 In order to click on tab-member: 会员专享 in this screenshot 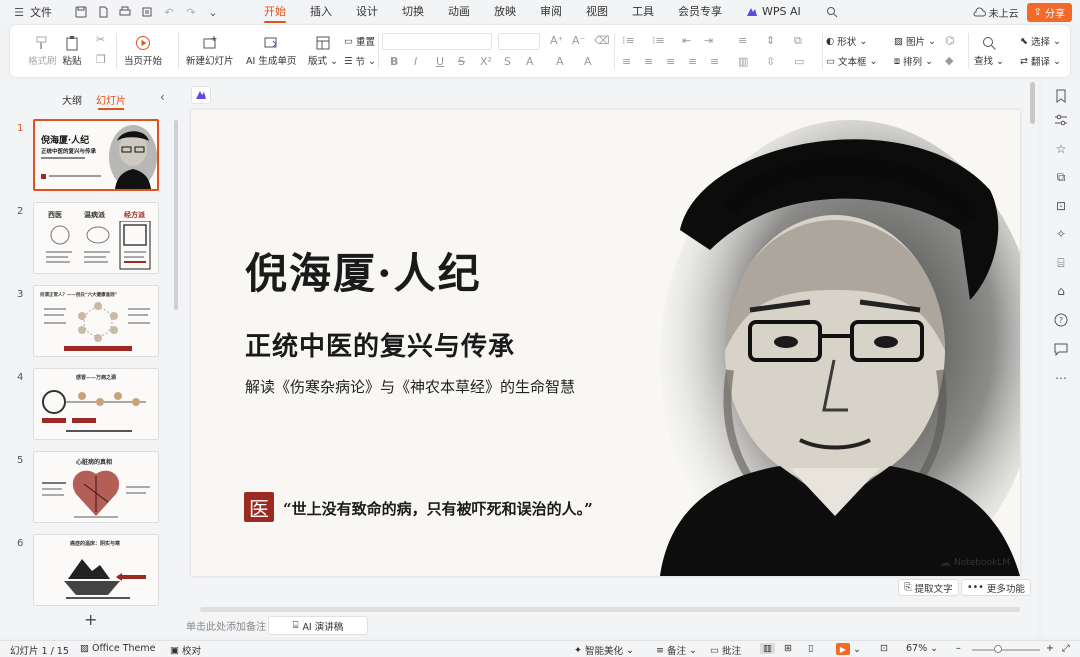, I will do `click(700, 12)`.